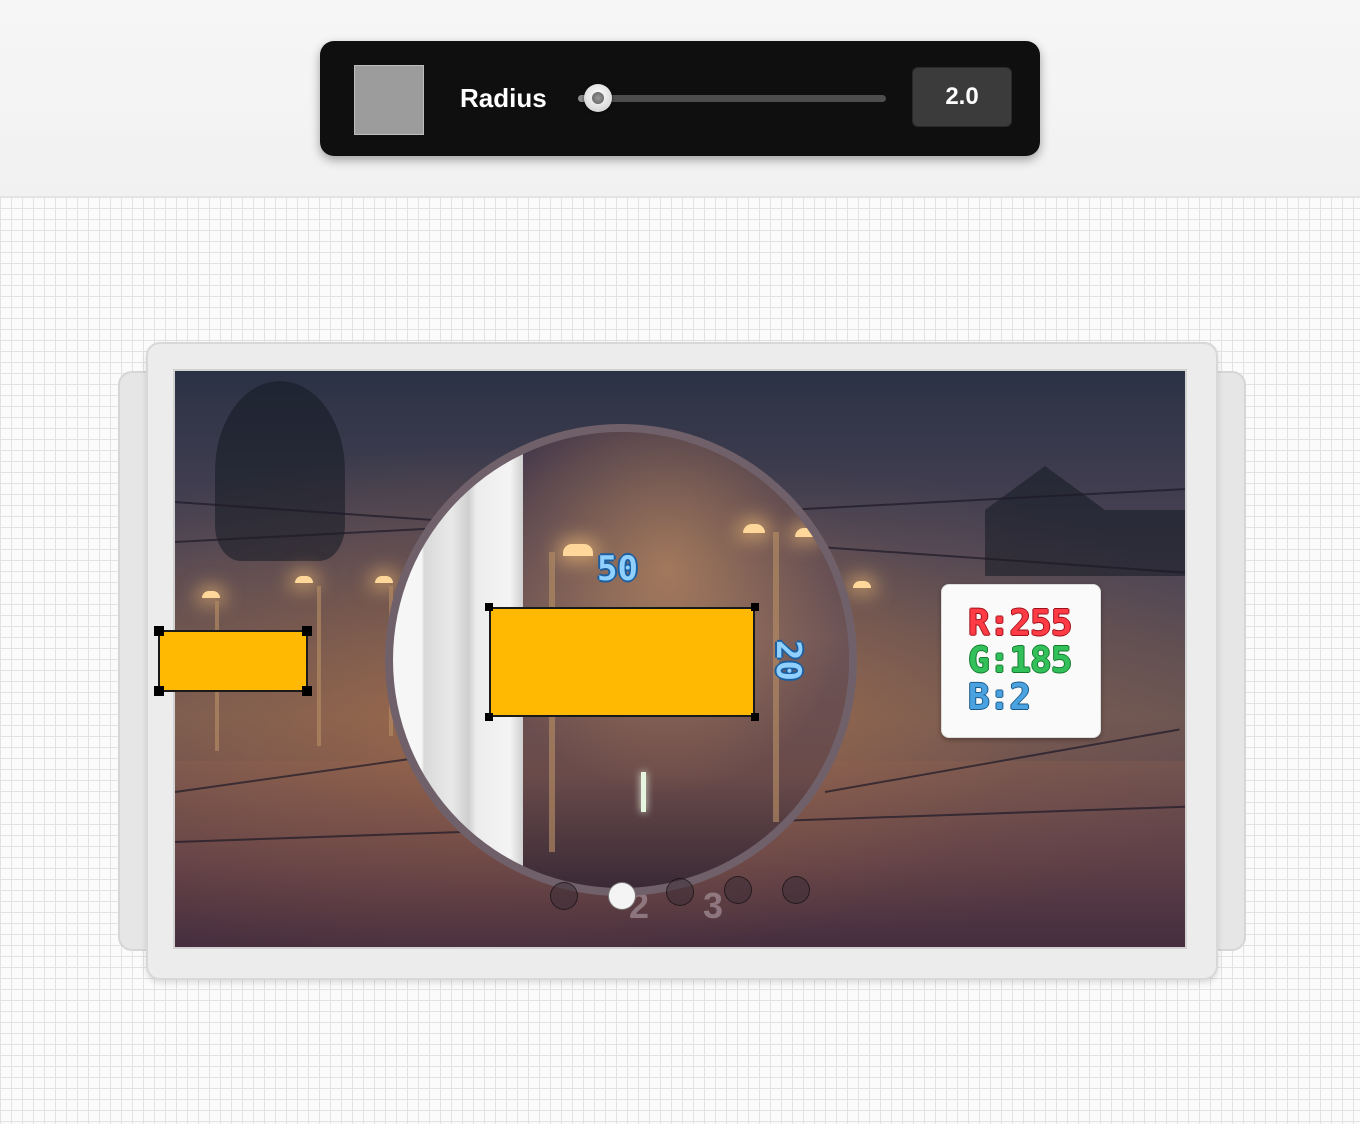  Describe the element at coordinates (503, 98) in the screenshot. I see `radius-label: Radius` at that location.